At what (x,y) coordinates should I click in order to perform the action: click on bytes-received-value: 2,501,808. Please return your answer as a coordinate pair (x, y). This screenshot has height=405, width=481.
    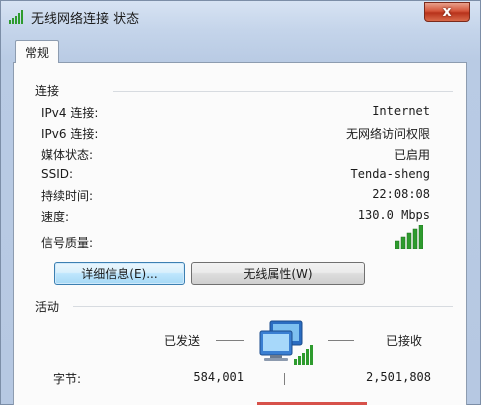
    Looking at the image, I should click on (398, 377).